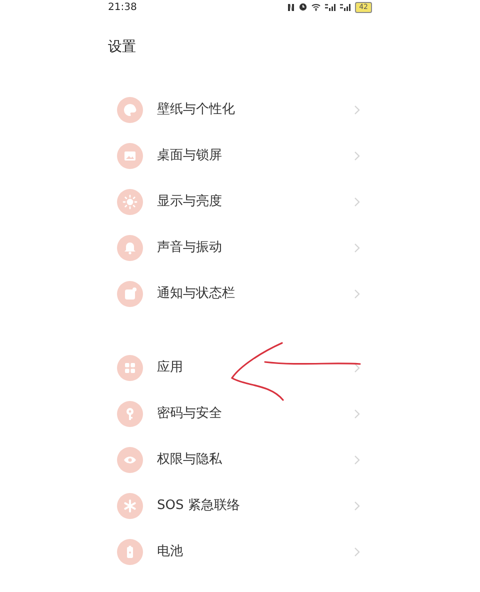 This screenshot has width=480, height=592. What do you see at coordinates (291, 7) in the screenshot?
I see `nfc-icon` at bounding box center [291, 7].